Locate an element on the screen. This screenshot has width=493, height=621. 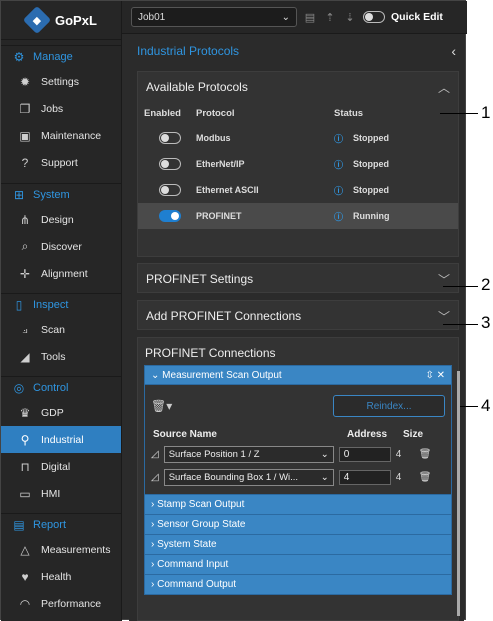
sidebar-item-maintenance: ▣ Maintenance is located at coordinates (61, 135).